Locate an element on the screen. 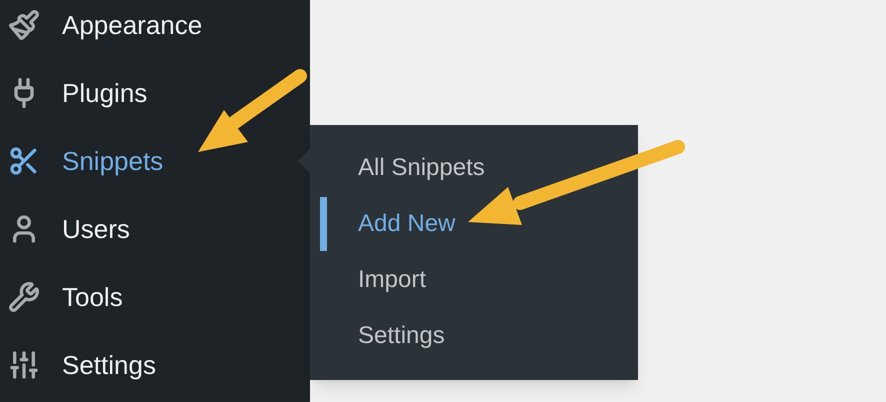 This screenshot has width=886, height=402. sidebar-item: Tools is located at coordinates (155, 297).